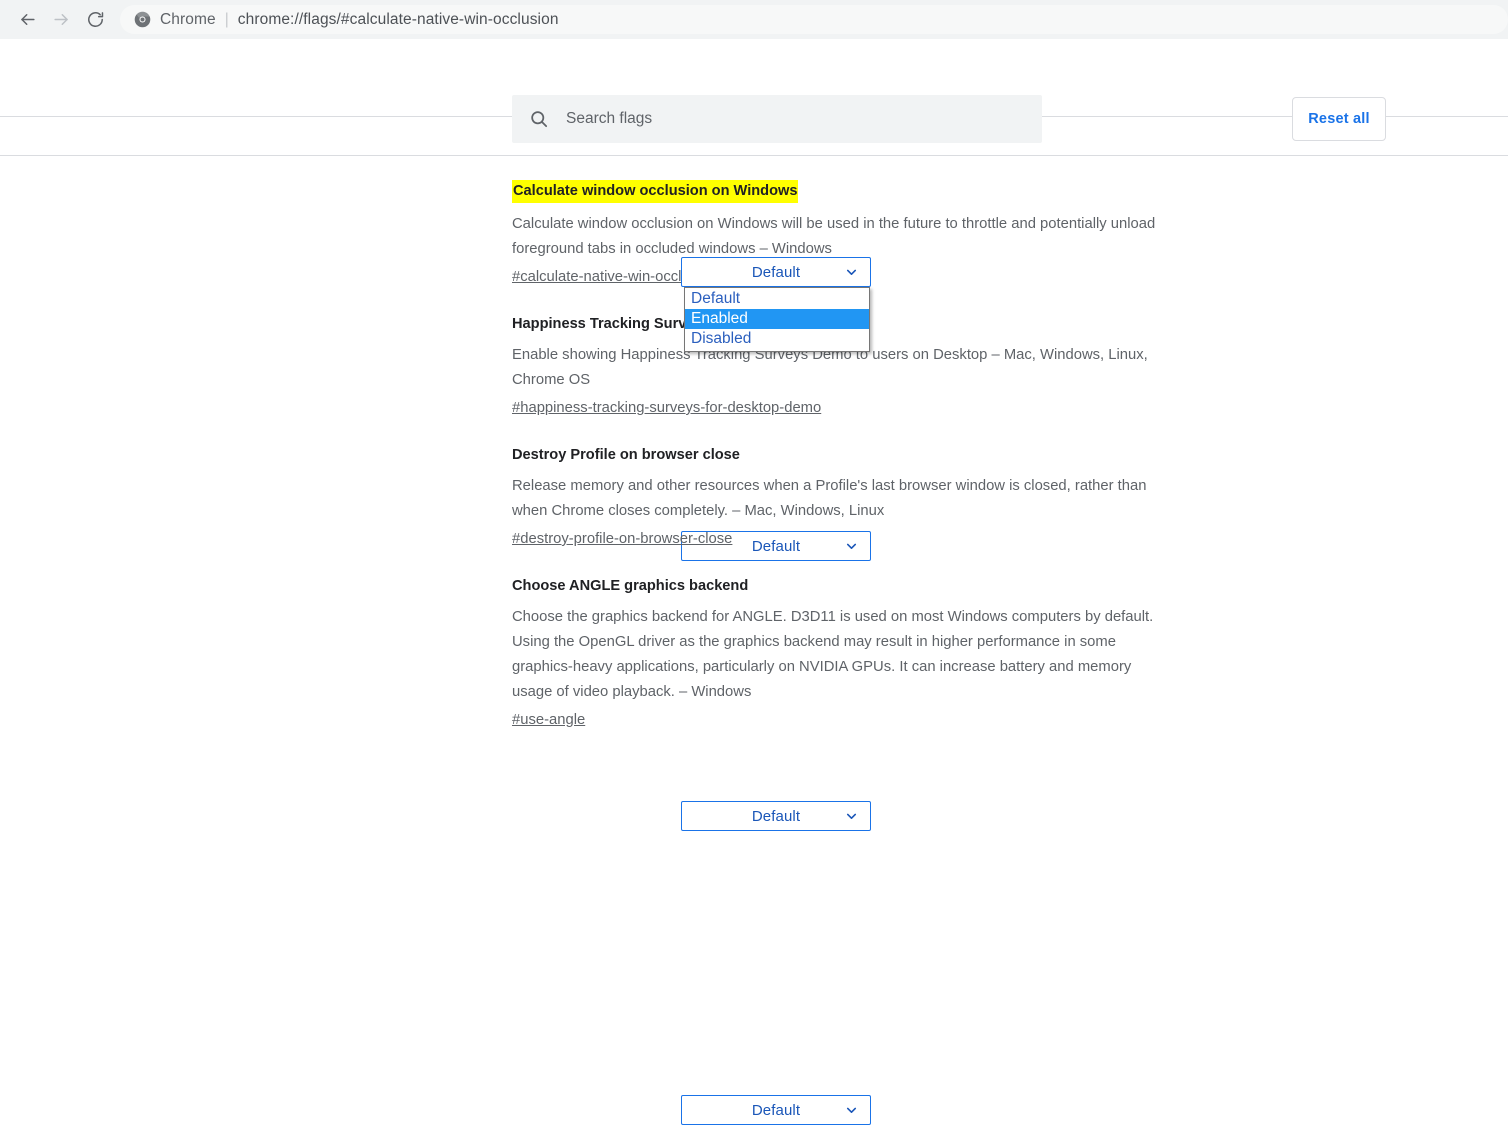 Image resolution: width=1508 pixels, height=1125 pixels. Describe the element at coordinates (754, 91) in the screenshot. I see `flags-header: Reset all` at that location.